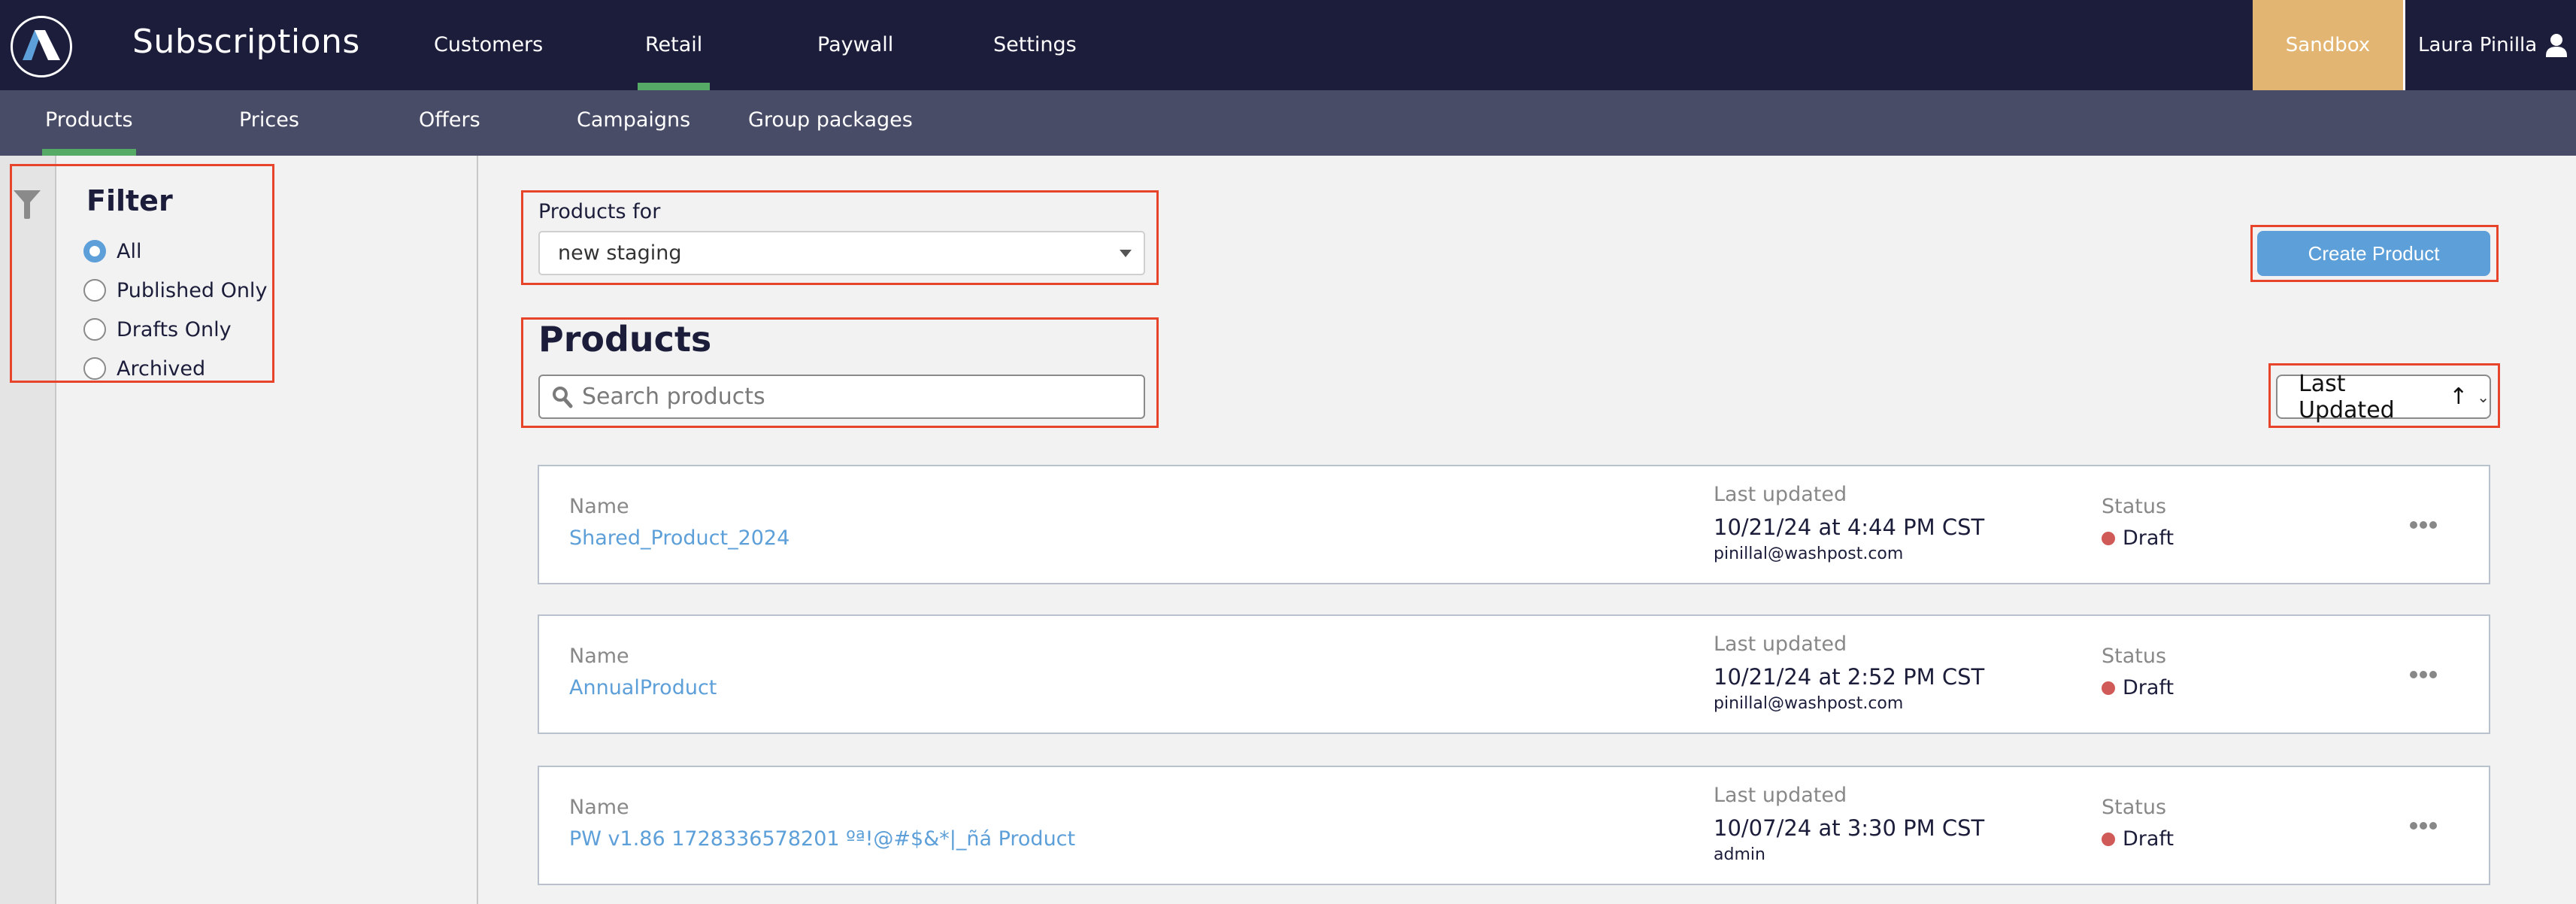 This screenshot has height=904, width=2576. Describe the element at coordinates (855, 61) in the screenshot. I see `nav-paywall: Paywall` at that location.